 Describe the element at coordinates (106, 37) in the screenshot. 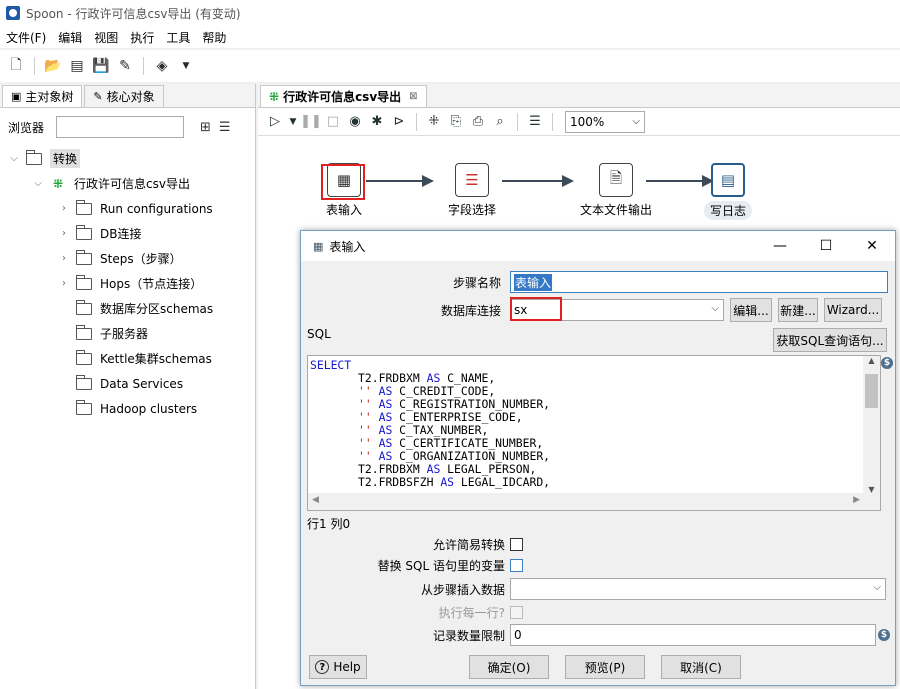

I see `menu-view: 视图` at that location.